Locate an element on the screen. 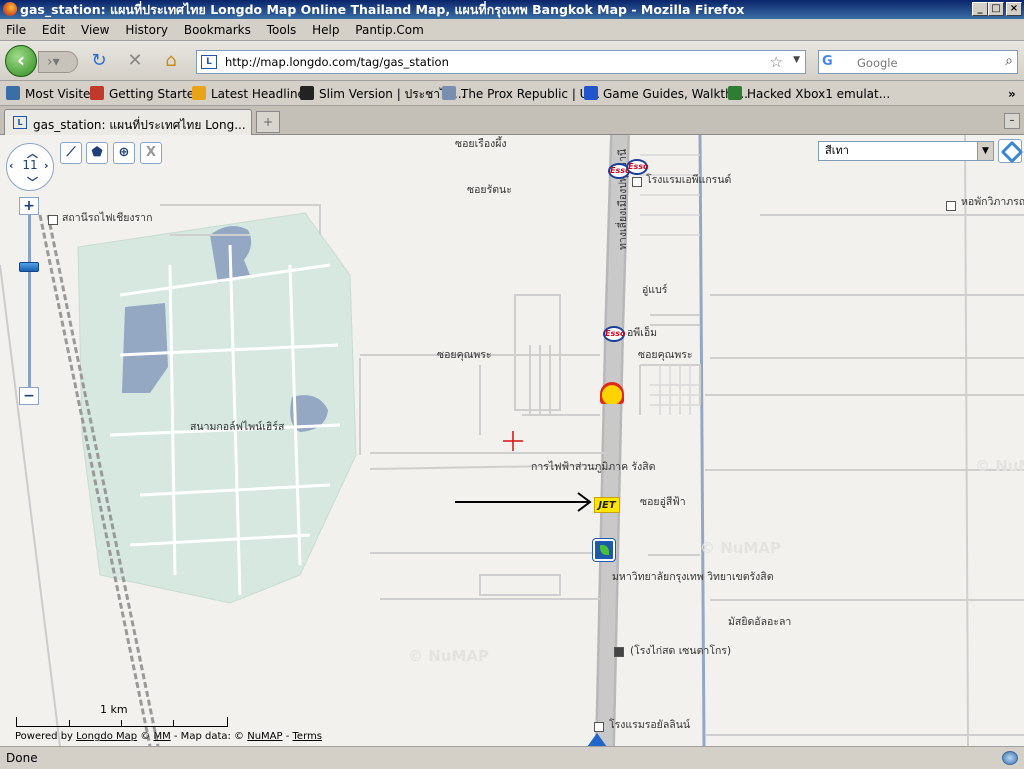  bookmark-star-icon: ☆ is located at coordinates (776, 62).